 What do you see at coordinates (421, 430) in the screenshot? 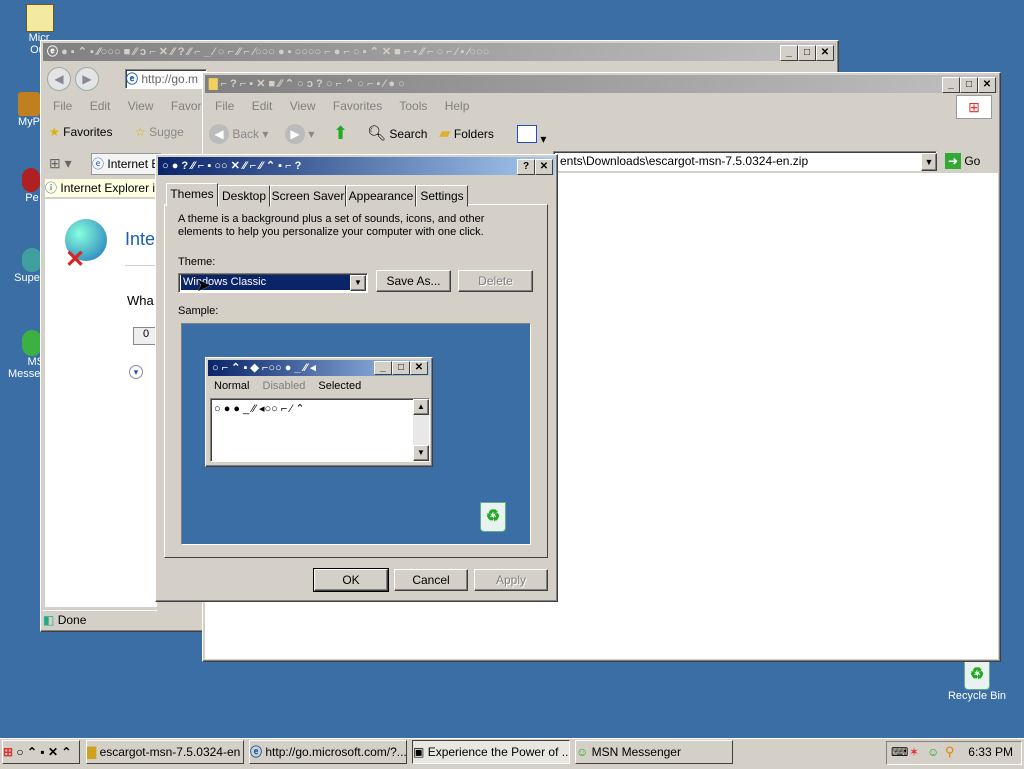
I see `sample-scrollbar: ▲ ▼` at bounding box center [421, 430].